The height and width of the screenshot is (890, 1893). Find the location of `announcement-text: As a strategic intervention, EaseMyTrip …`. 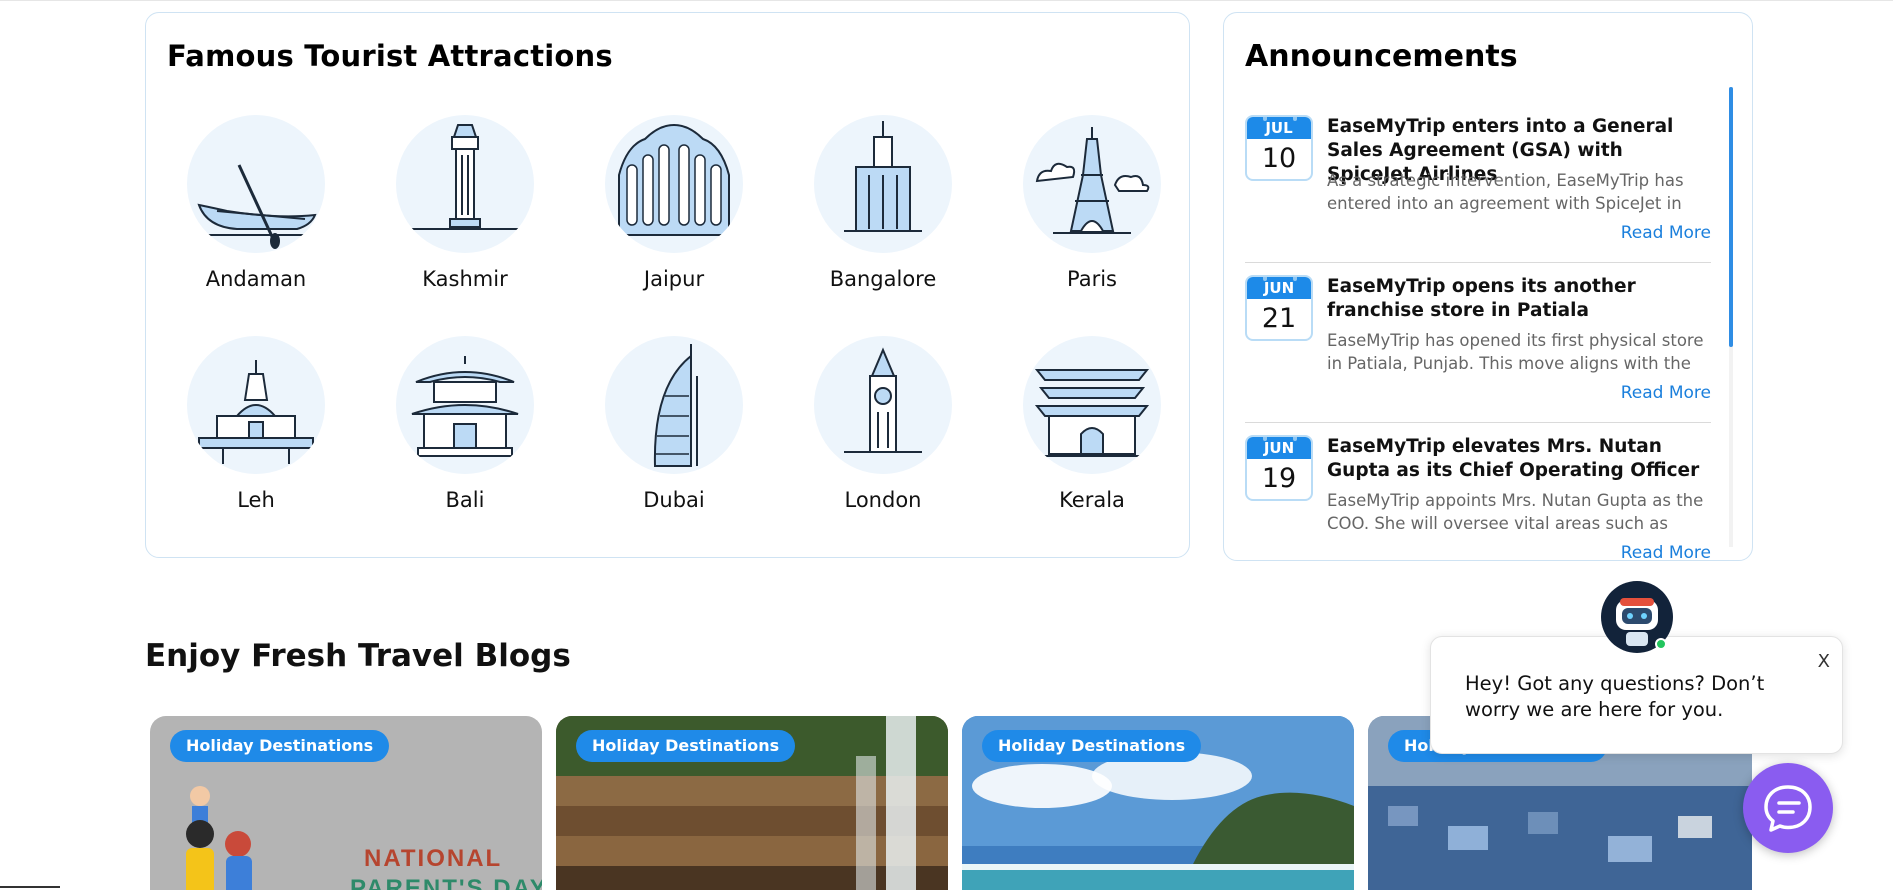

announcement-text: As a strategic intervention, EaseMyTrip … is located at coordinates (1505, 192).